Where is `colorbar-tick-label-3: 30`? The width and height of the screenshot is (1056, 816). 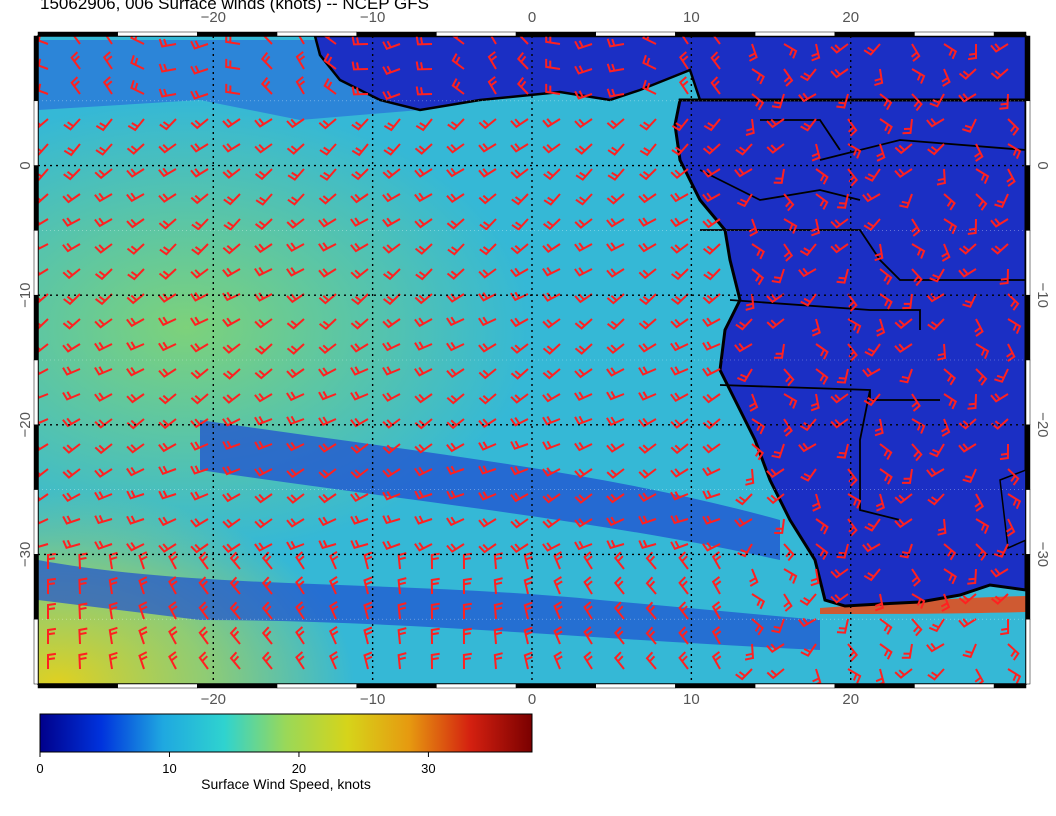 colorbar-tick-label-3: 30 is located at coordinates (428, 768).